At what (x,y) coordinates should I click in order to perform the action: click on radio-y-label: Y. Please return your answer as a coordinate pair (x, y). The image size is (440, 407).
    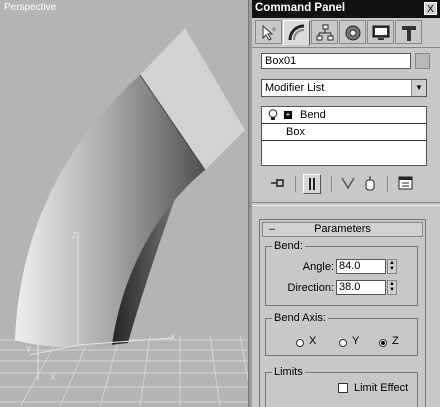
    Looking at the image, I should click on (356, 341).